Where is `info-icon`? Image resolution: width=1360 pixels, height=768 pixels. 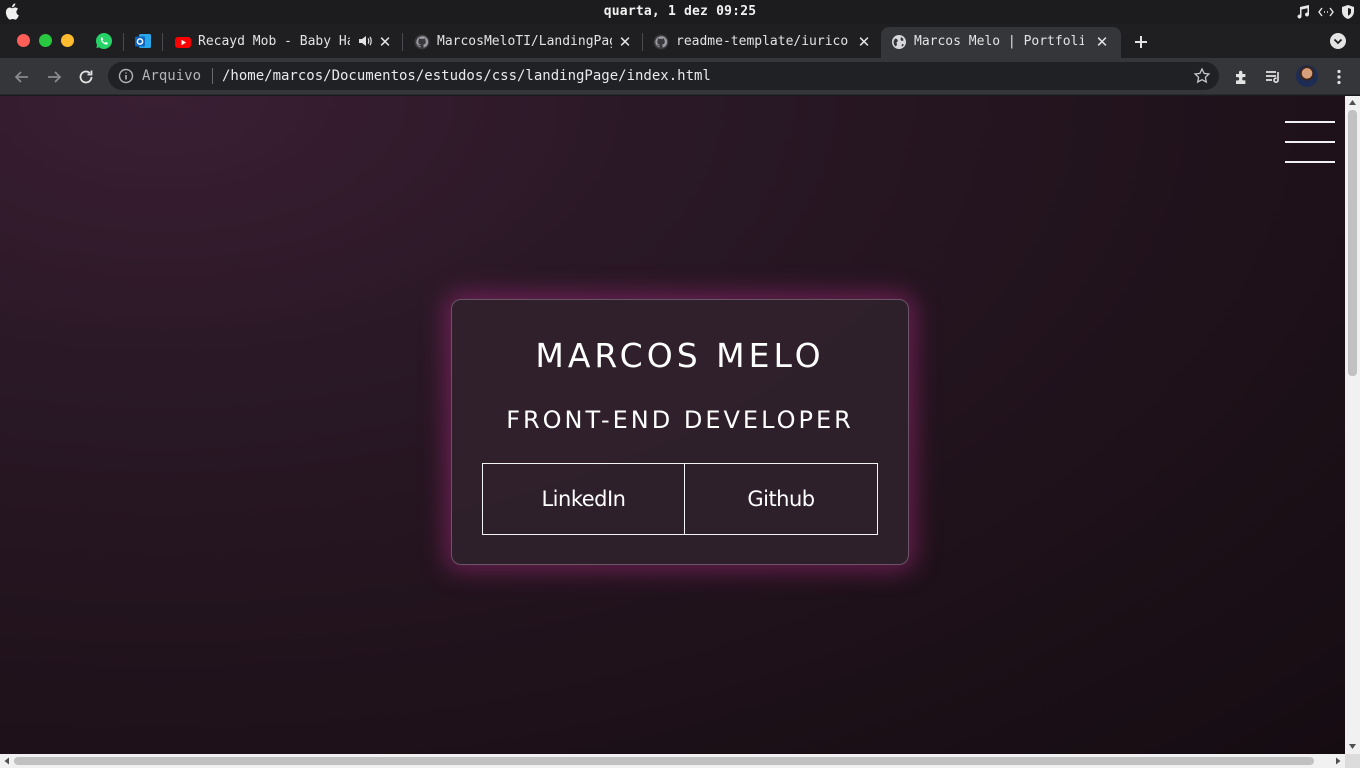 info-icon is located at coordinates (126, 76).